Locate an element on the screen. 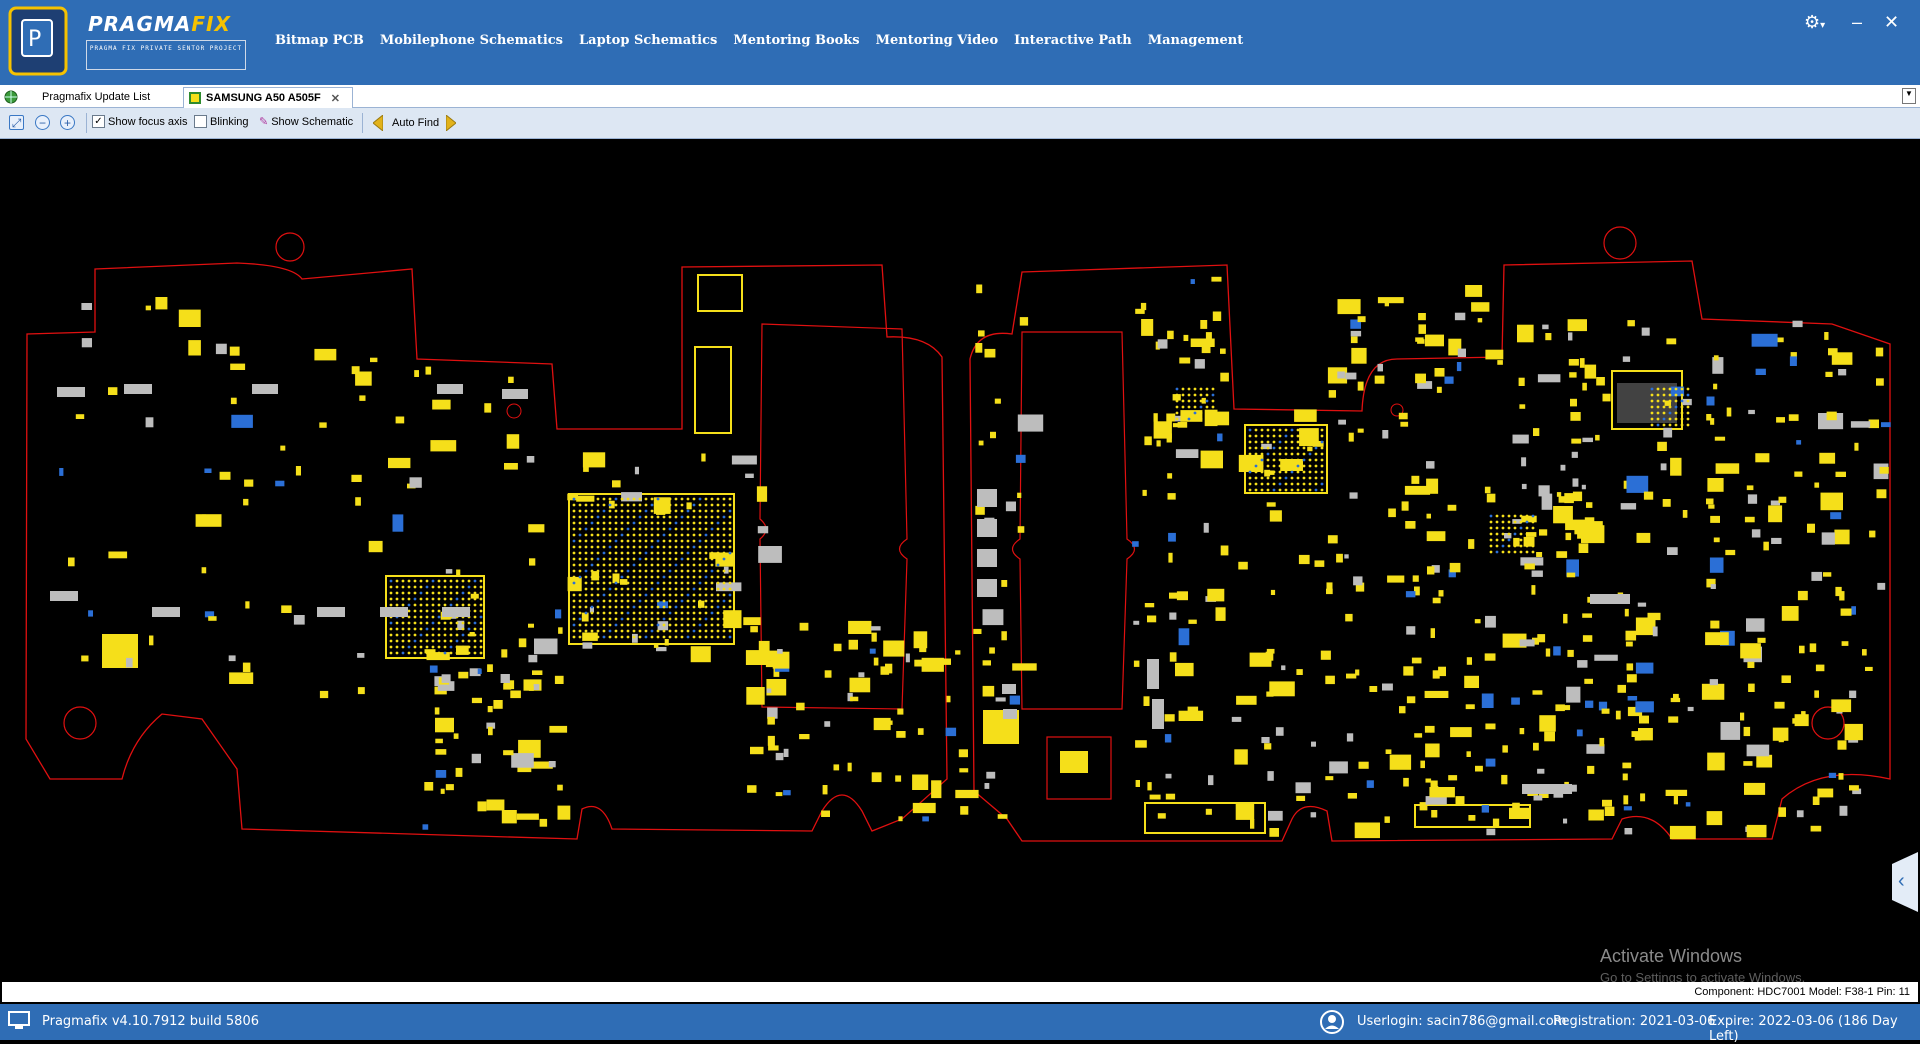 This screenshot has height=1044, width=1920. tab-samsung-a50: SAMSUNG A50 A505F ✕ is located at coordinates (268, 97).